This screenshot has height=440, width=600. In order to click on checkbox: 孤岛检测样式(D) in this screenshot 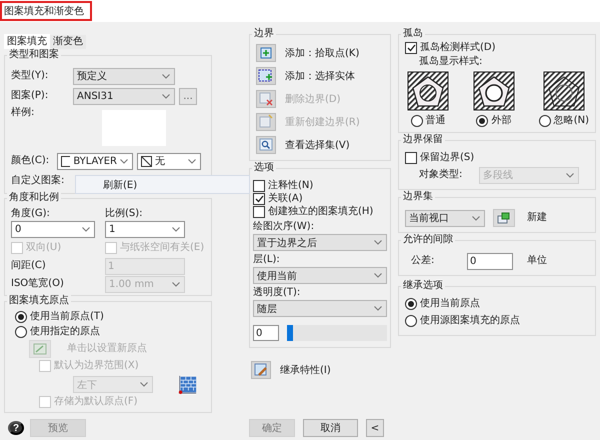, I will do `click(497, 48)`.